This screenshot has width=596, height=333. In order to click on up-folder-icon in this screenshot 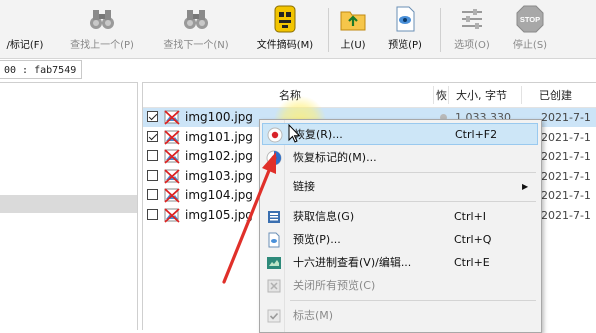, I will do `click(353, 21)`.